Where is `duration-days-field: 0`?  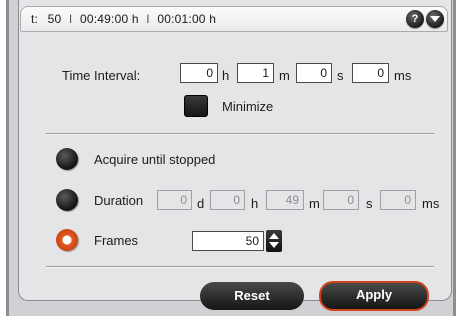
duration-days-field: 0 is located at coordinates (174, 200).